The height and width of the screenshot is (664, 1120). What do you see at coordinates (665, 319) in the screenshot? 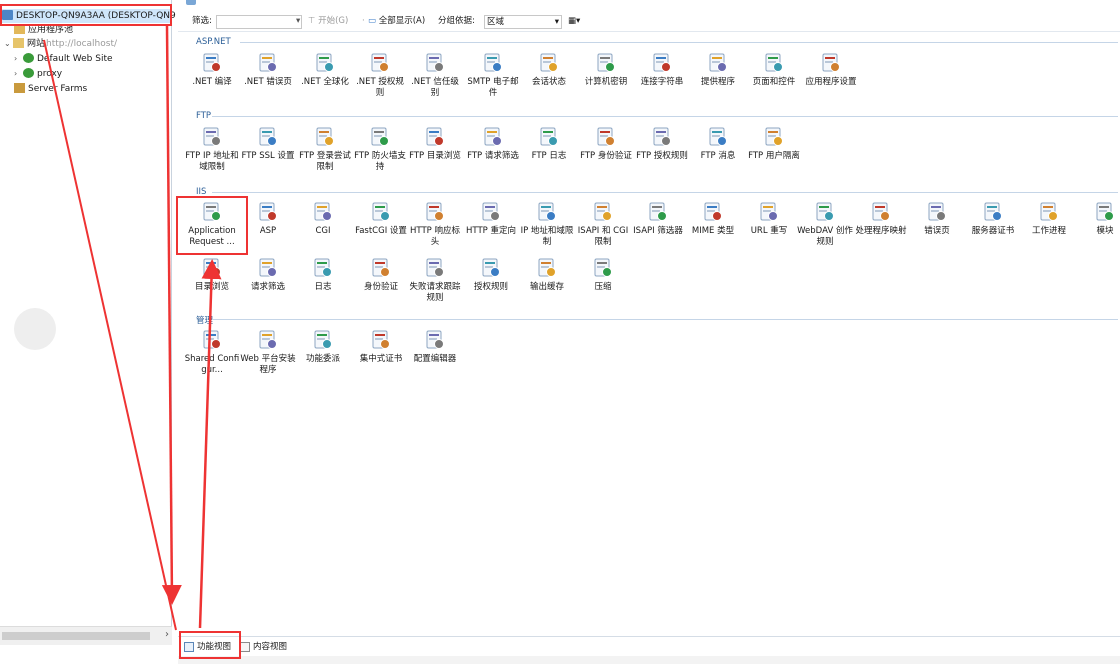
I see `section-divider` at bounding box center [665, 319].